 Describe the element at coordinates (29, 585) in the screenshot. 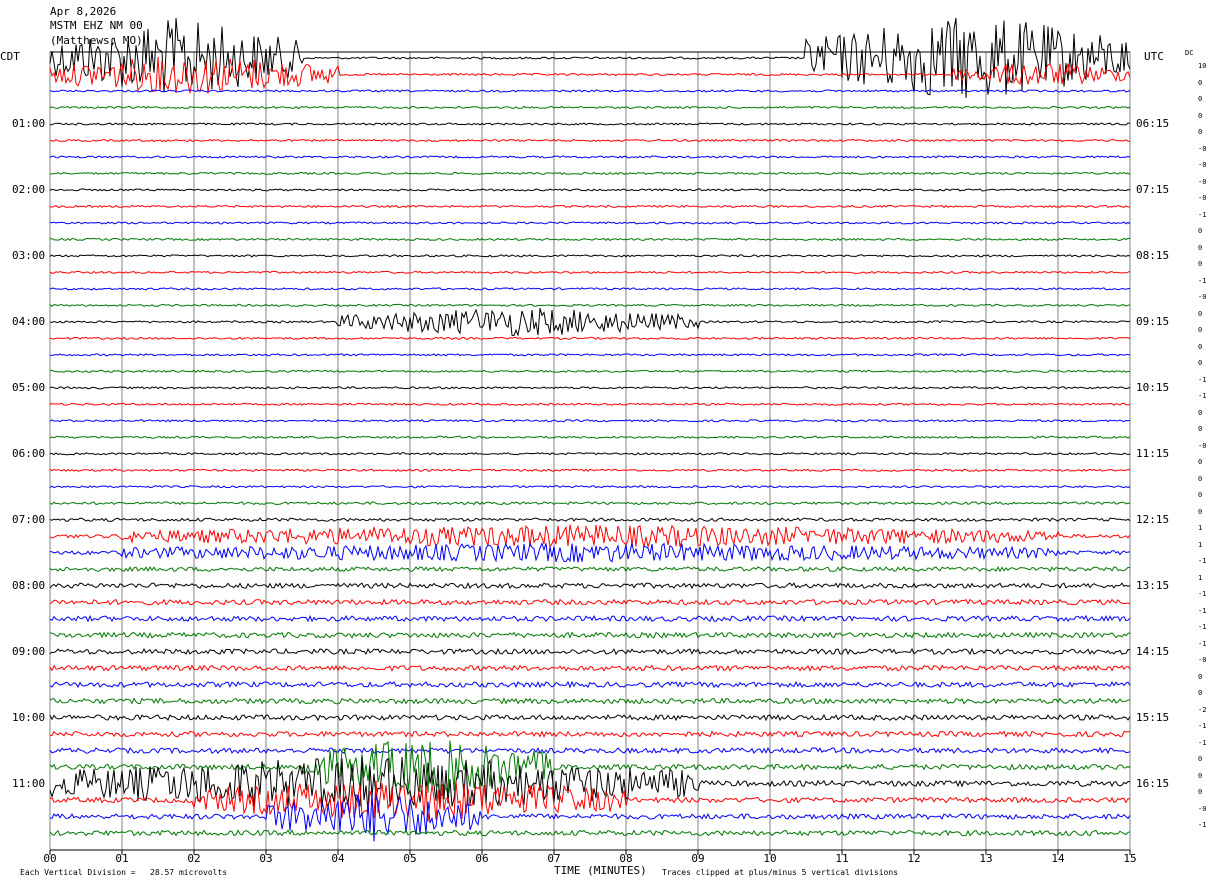

I see `left-hour-label: 08:00` at that location.